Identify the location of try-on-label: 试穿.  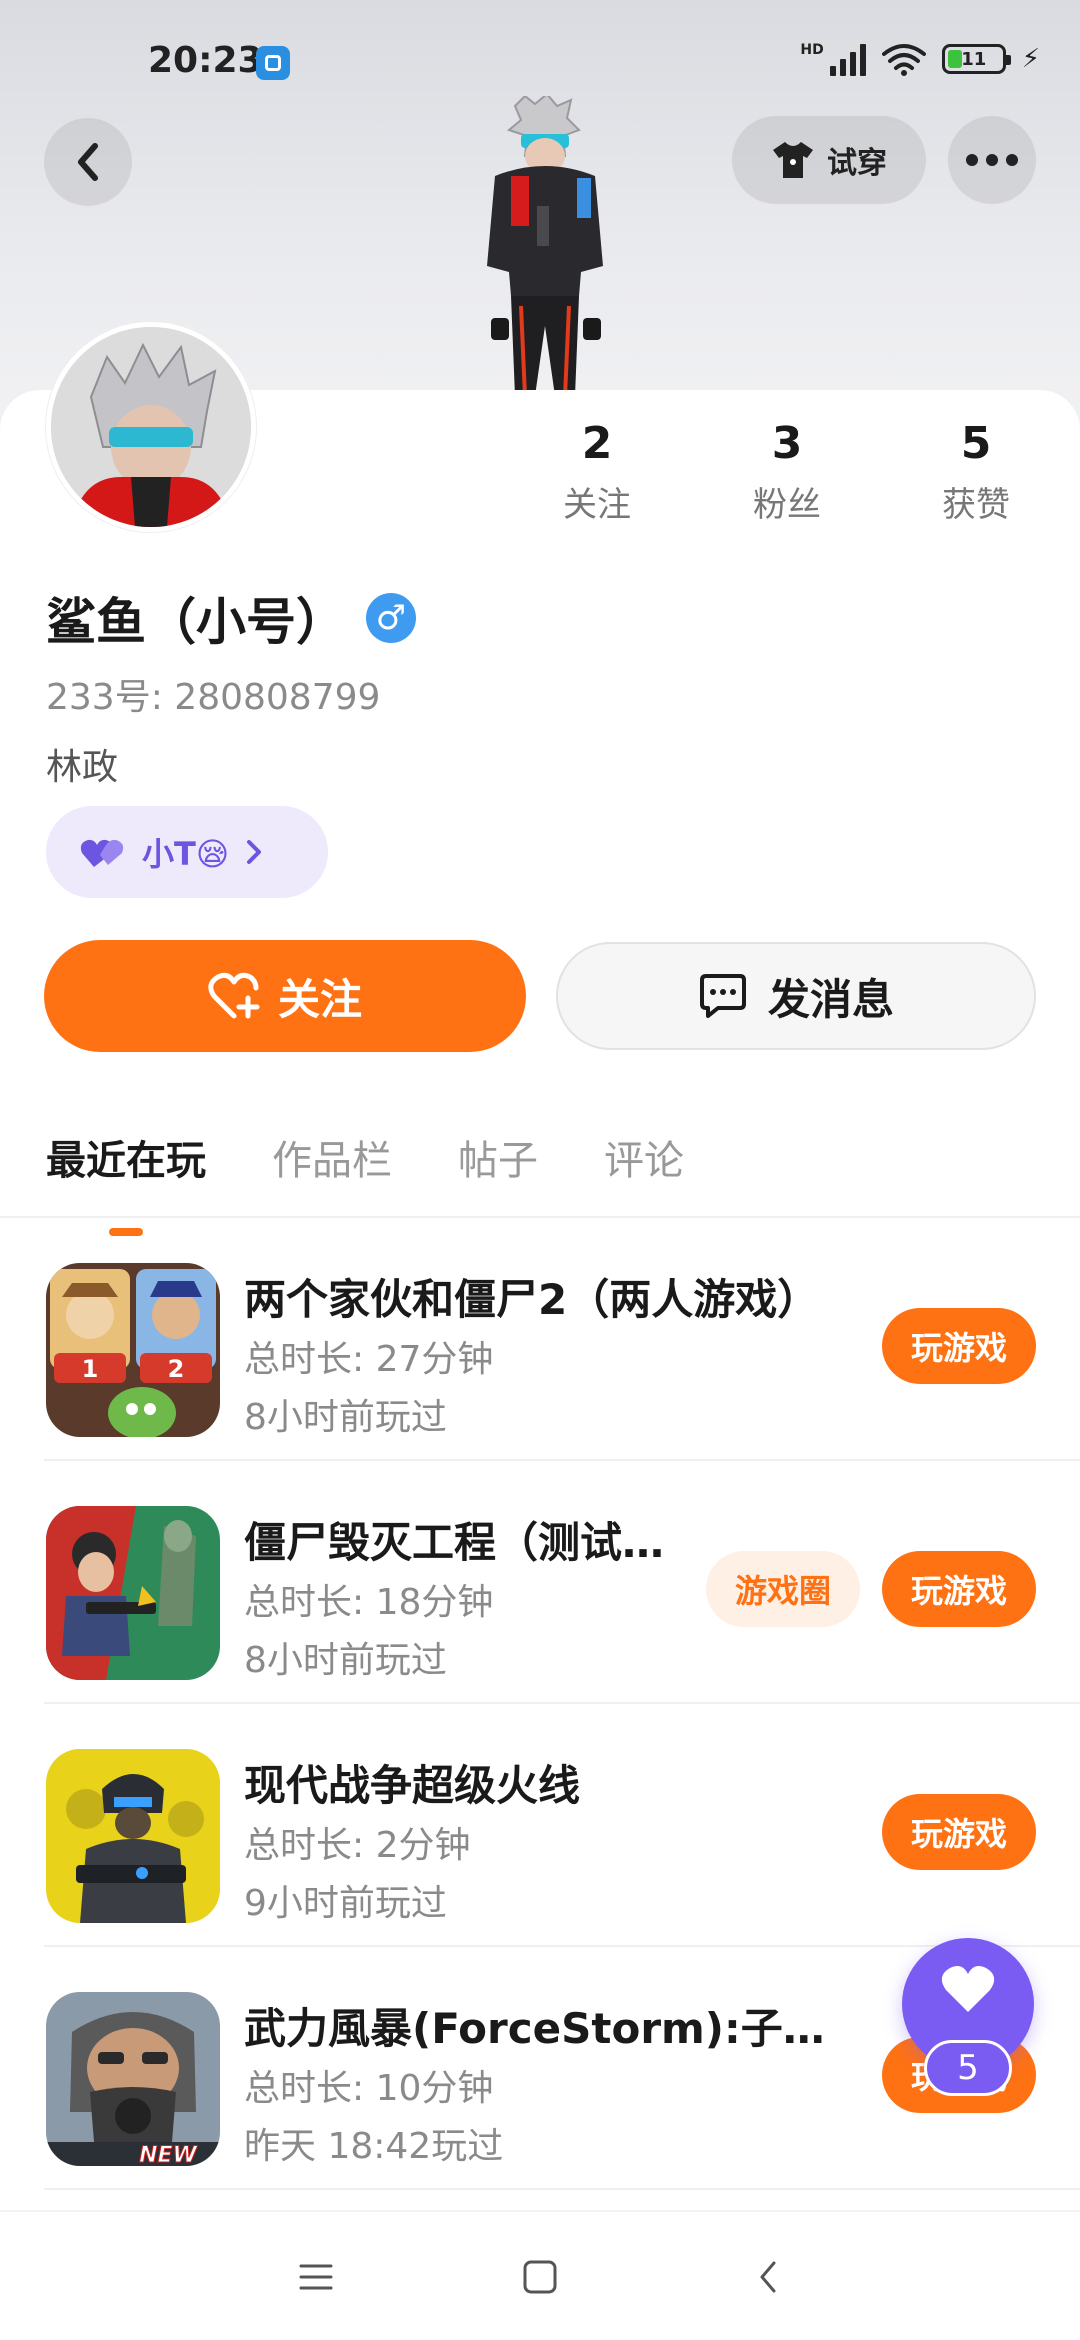
(857, 163).